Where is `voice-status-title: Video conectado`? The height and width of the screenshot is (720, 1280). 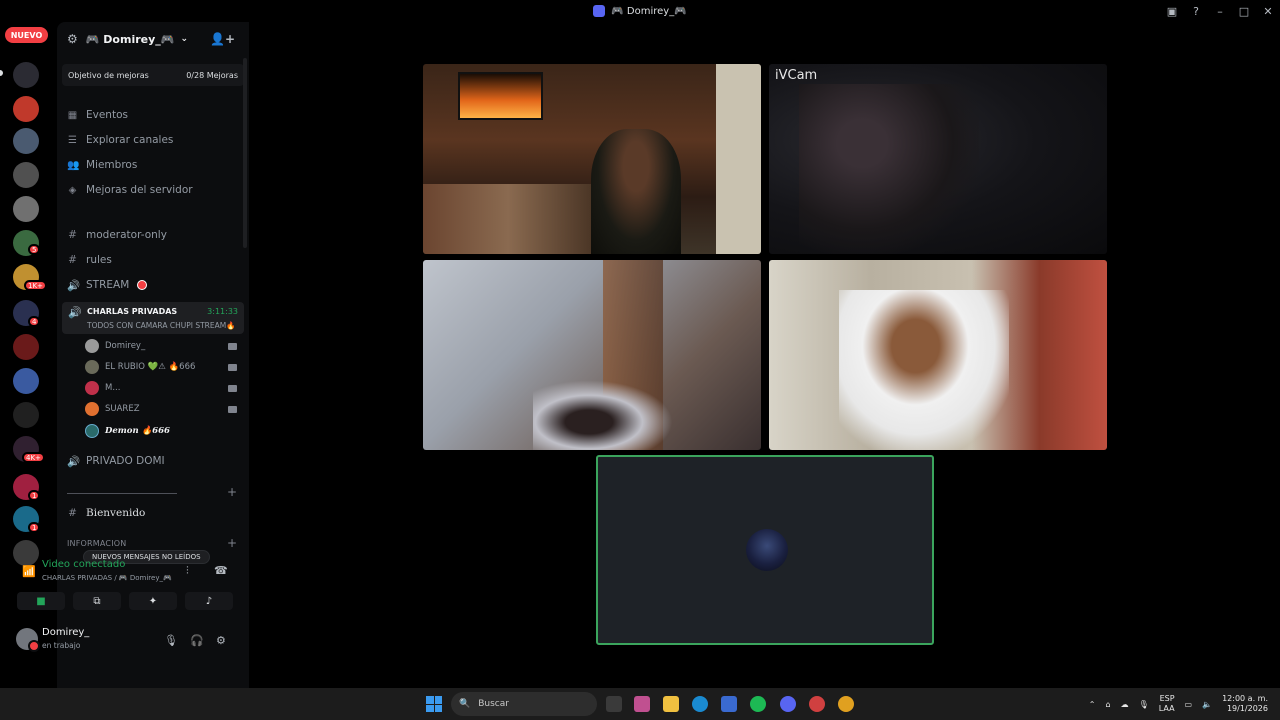 voice-status-title: Video conectado is located at coordinates (83, 564).